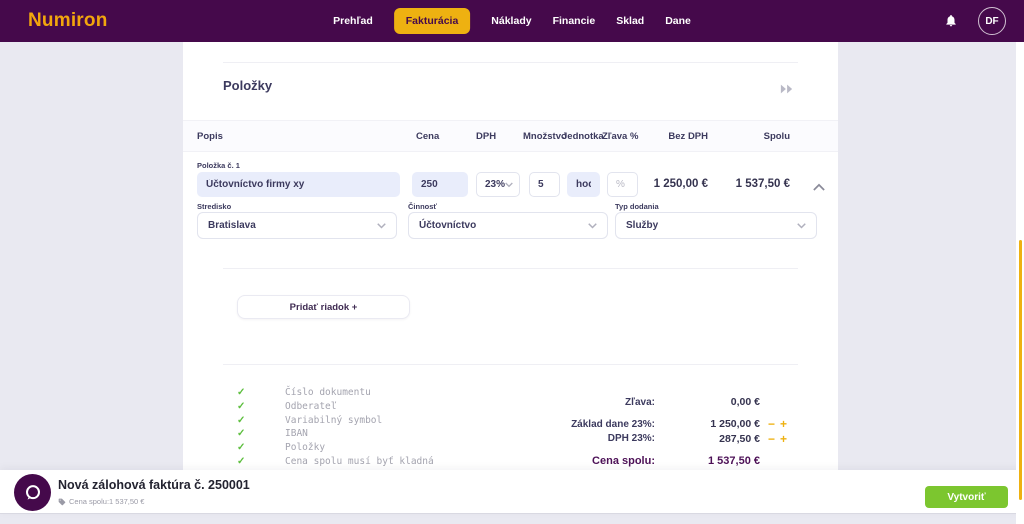 This screenshot has width=1024, height=524. Describe the element at coordinates (771, 424) in the screenshot. I see `decrease-tax-base-button: −` at that location.